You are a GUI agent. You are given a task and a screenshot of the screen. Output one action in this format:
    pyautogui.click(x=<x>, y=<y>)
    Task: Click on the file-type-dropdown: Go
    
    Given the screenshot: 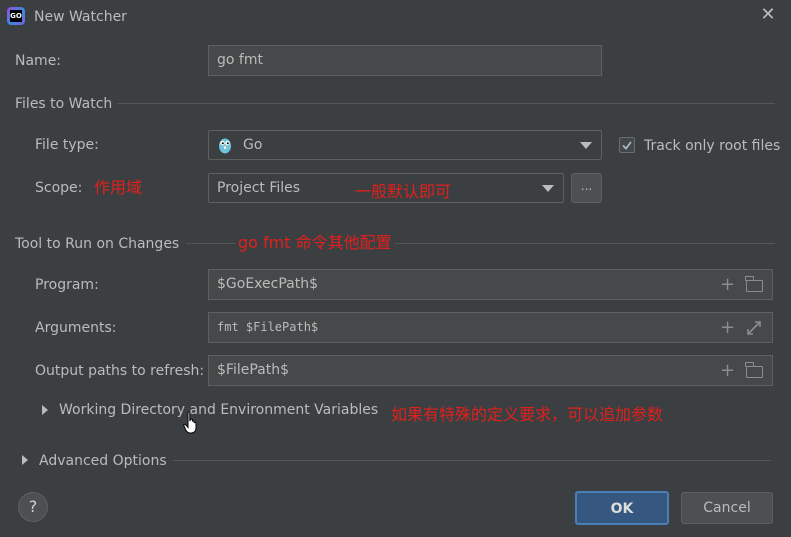 What is the action you would take?
    pyautogui.click(x=405, y=145)
    